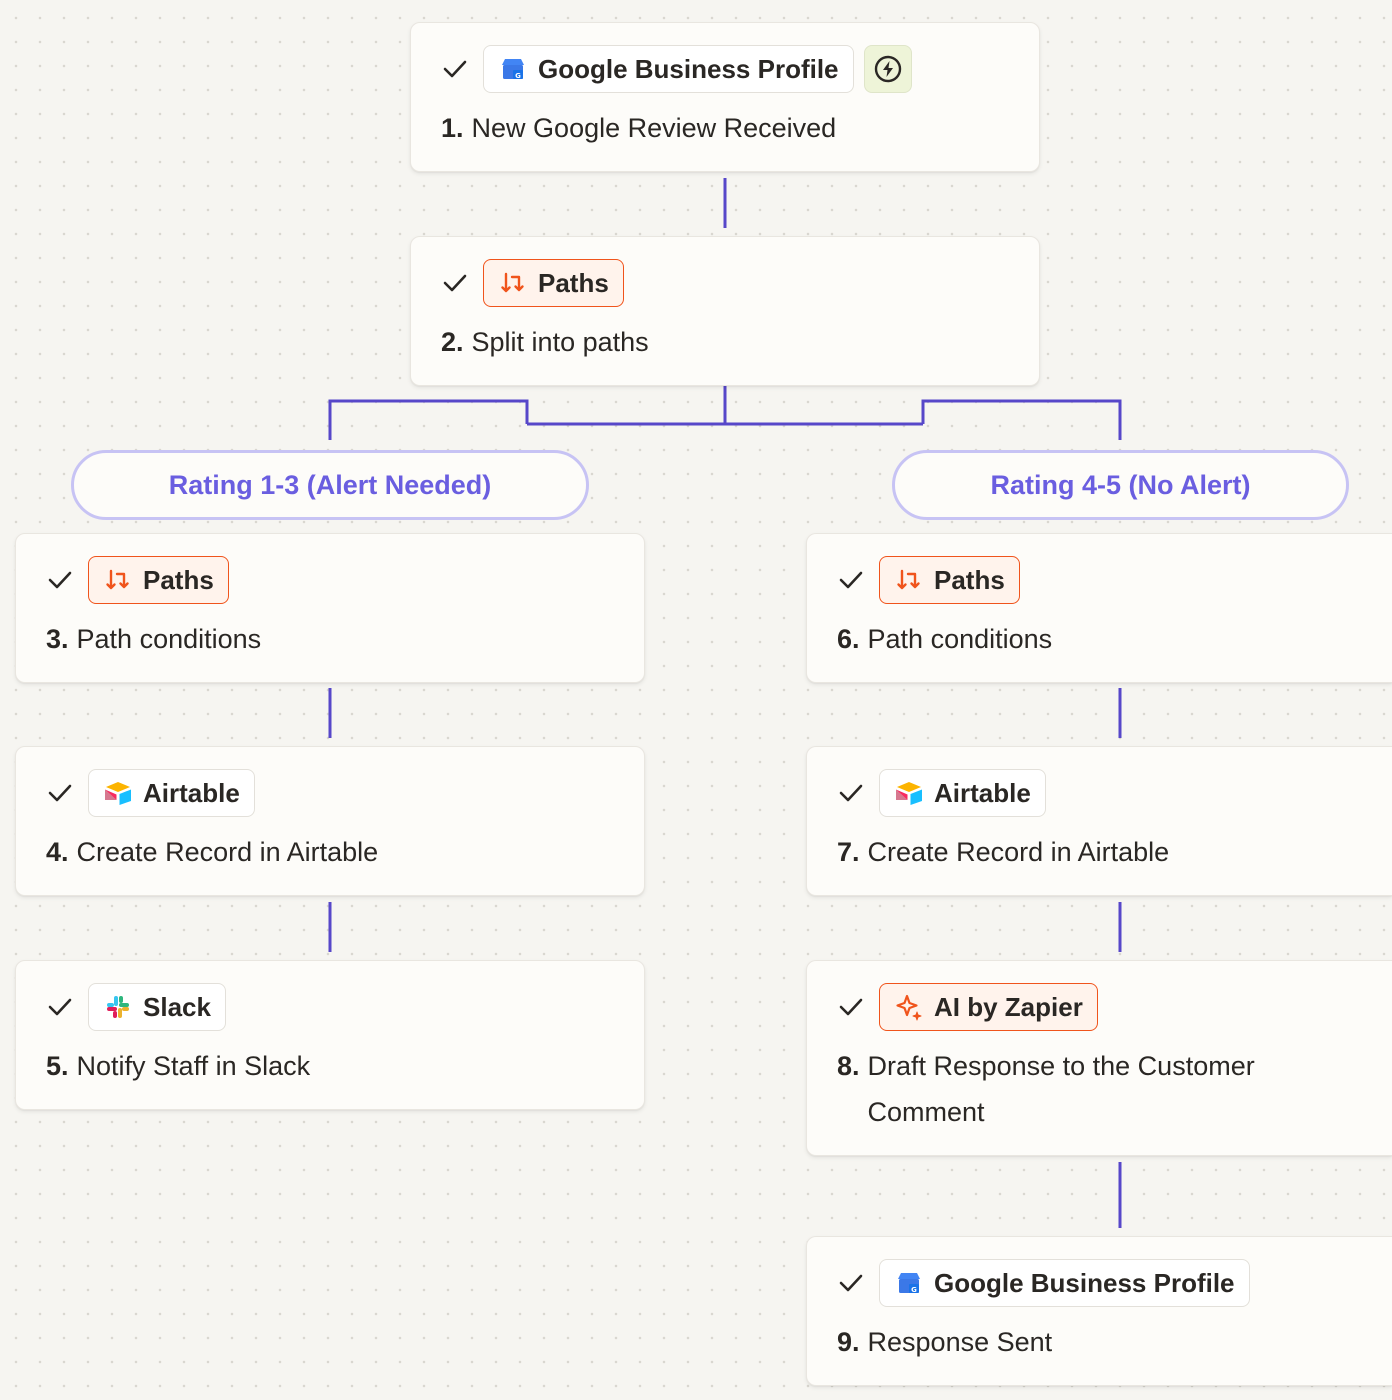 Image resolution: width=1392 pixels, height=1400 pixels. Describe the element at coordinates (1120, 485) in the screenshot. I see `branch-label-right: Rating 4-5 (No Alert)` at that location.